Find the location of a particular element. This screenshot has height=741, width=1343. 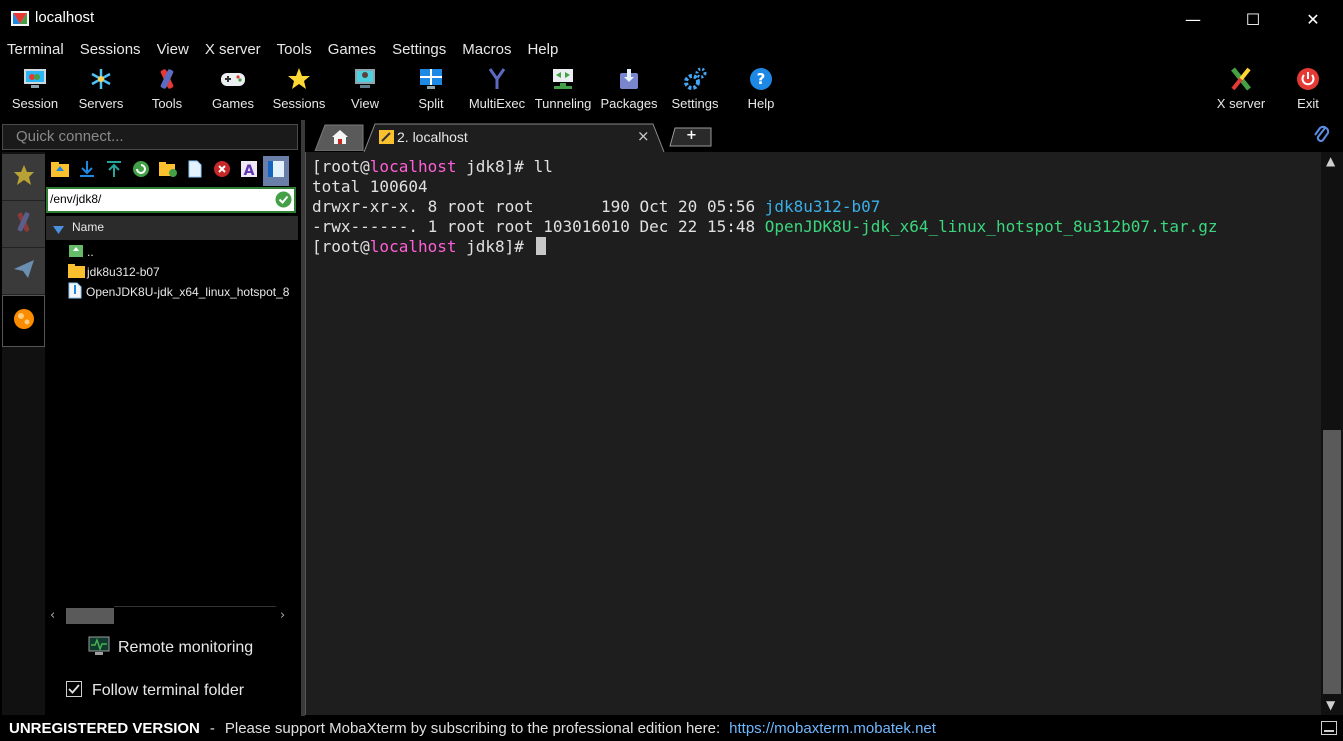

path-input: /env/jdk8/ is located at coordinates (171, 200).